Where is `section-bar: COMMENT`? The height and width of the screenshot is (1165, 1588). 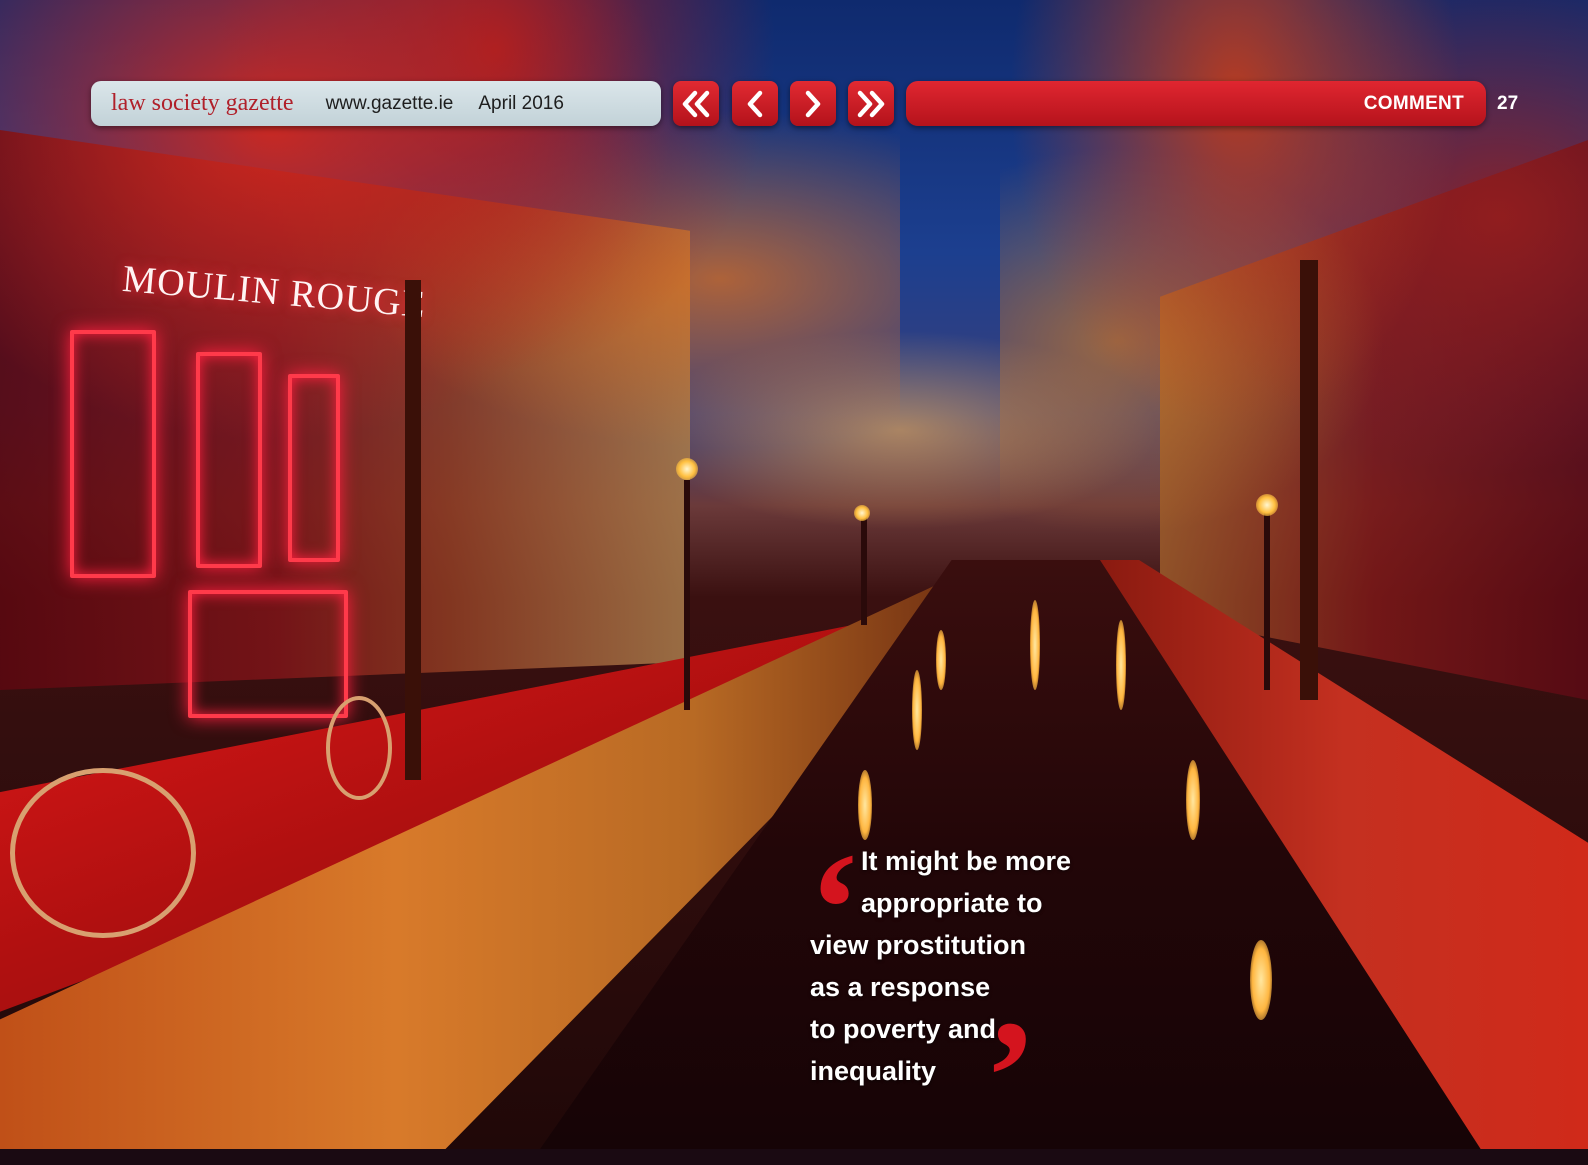 section-bar: COMMENT is located at coordinates (1196, 103).